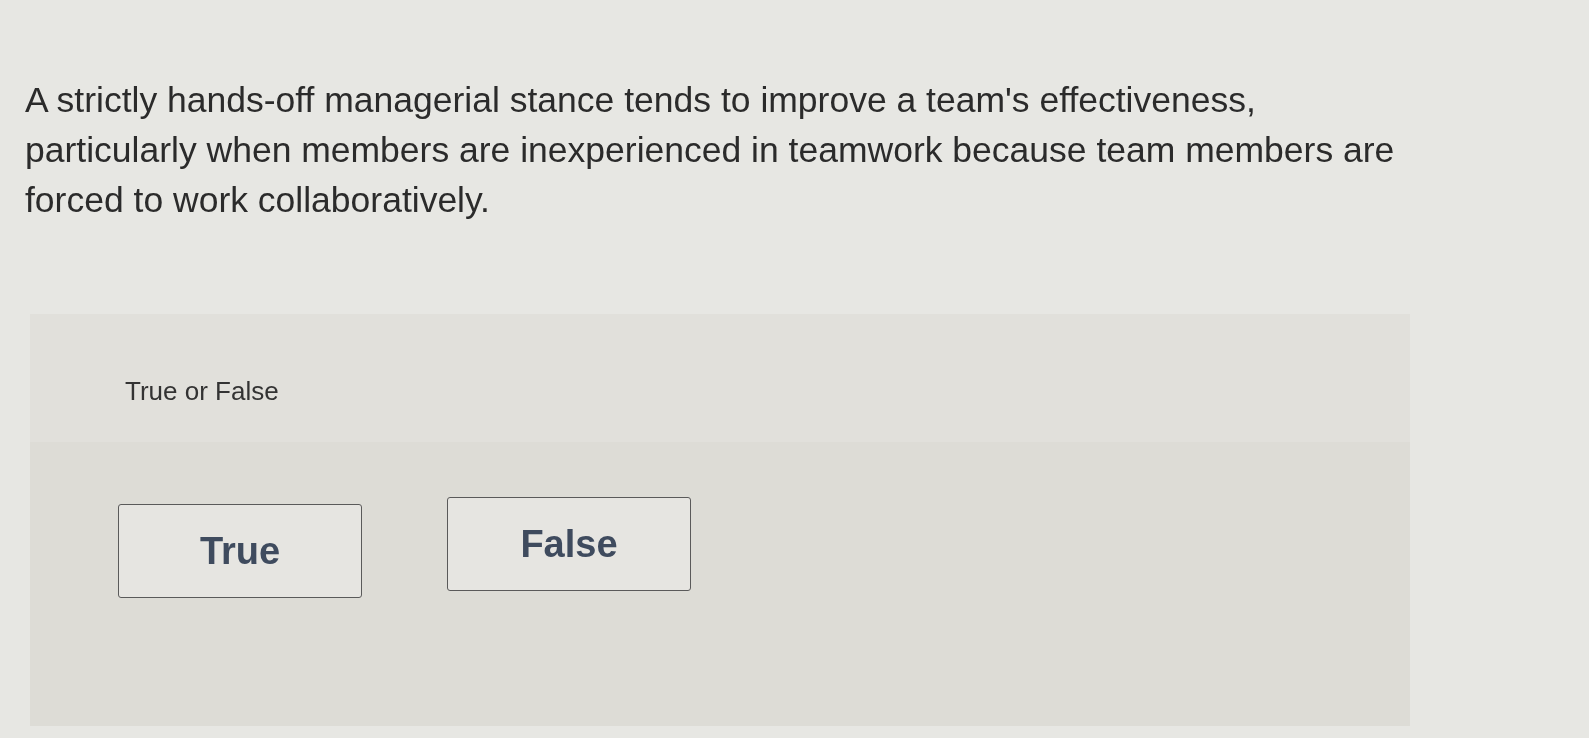 The width and height of the screenshot is (1589, 738). Describe the element at coordinates (202, 391) in the screenshot. I see `prompt-text: True or False` at that location.